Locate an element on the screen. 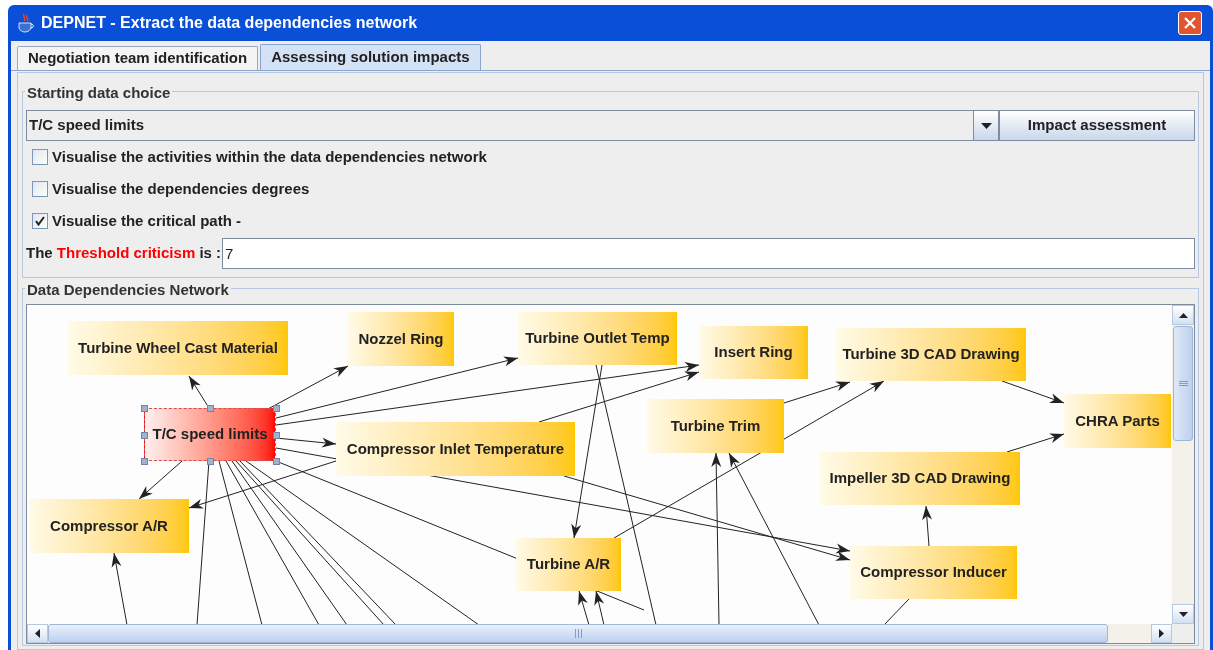 This screenshot has width=1213, height=650. close-button is located at coordinates (1190, 23).